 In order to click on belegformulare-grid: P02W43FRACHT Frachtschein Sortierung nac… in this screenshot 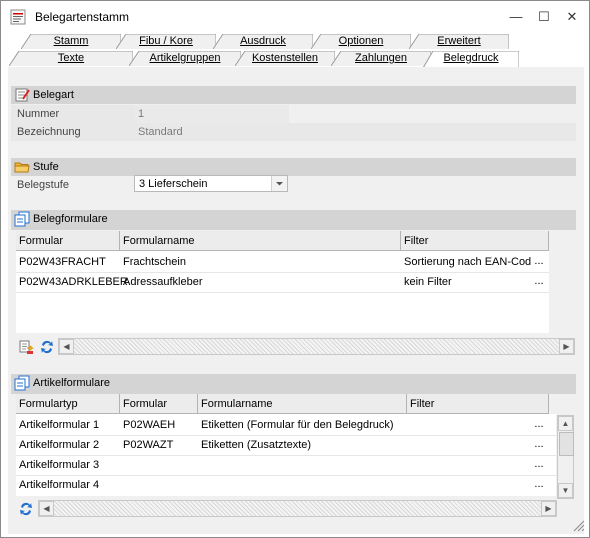, I will do `click(282, 292)`.